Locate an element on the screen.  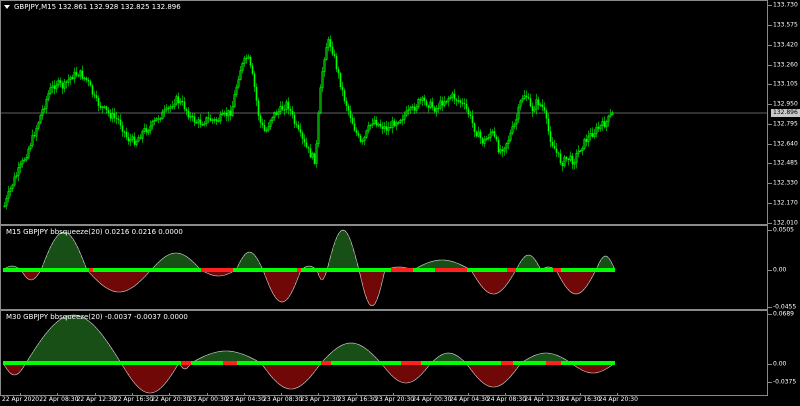
time-label: 23 Apr 20:30 is located at coordinates (395, 399).